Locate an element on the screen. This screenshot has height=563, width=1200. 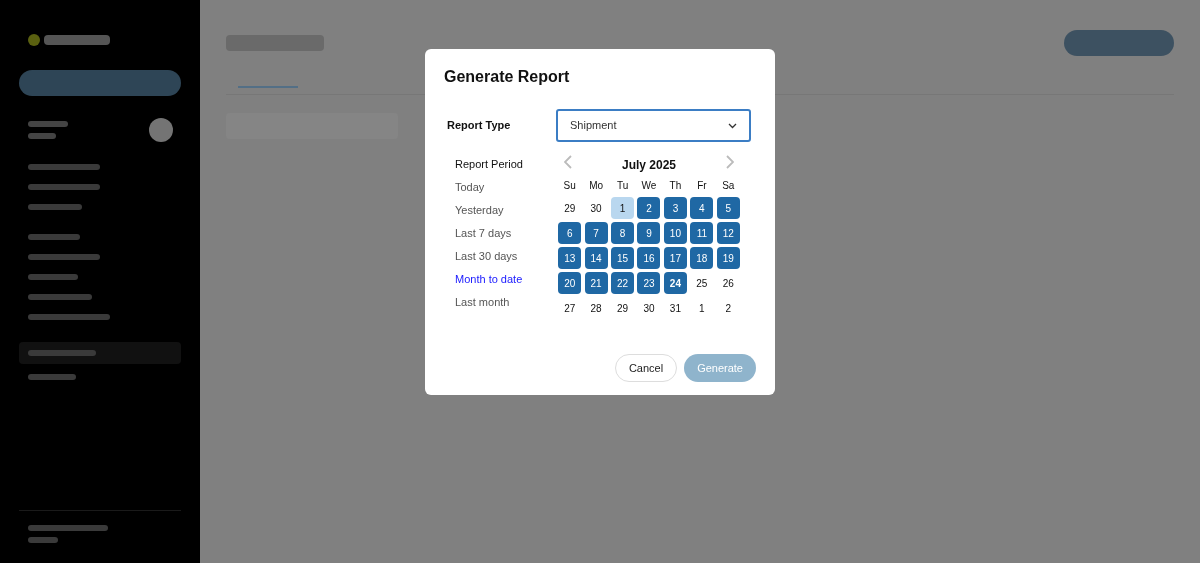
calendar-day: 11 is located at coordinates (702, 233).